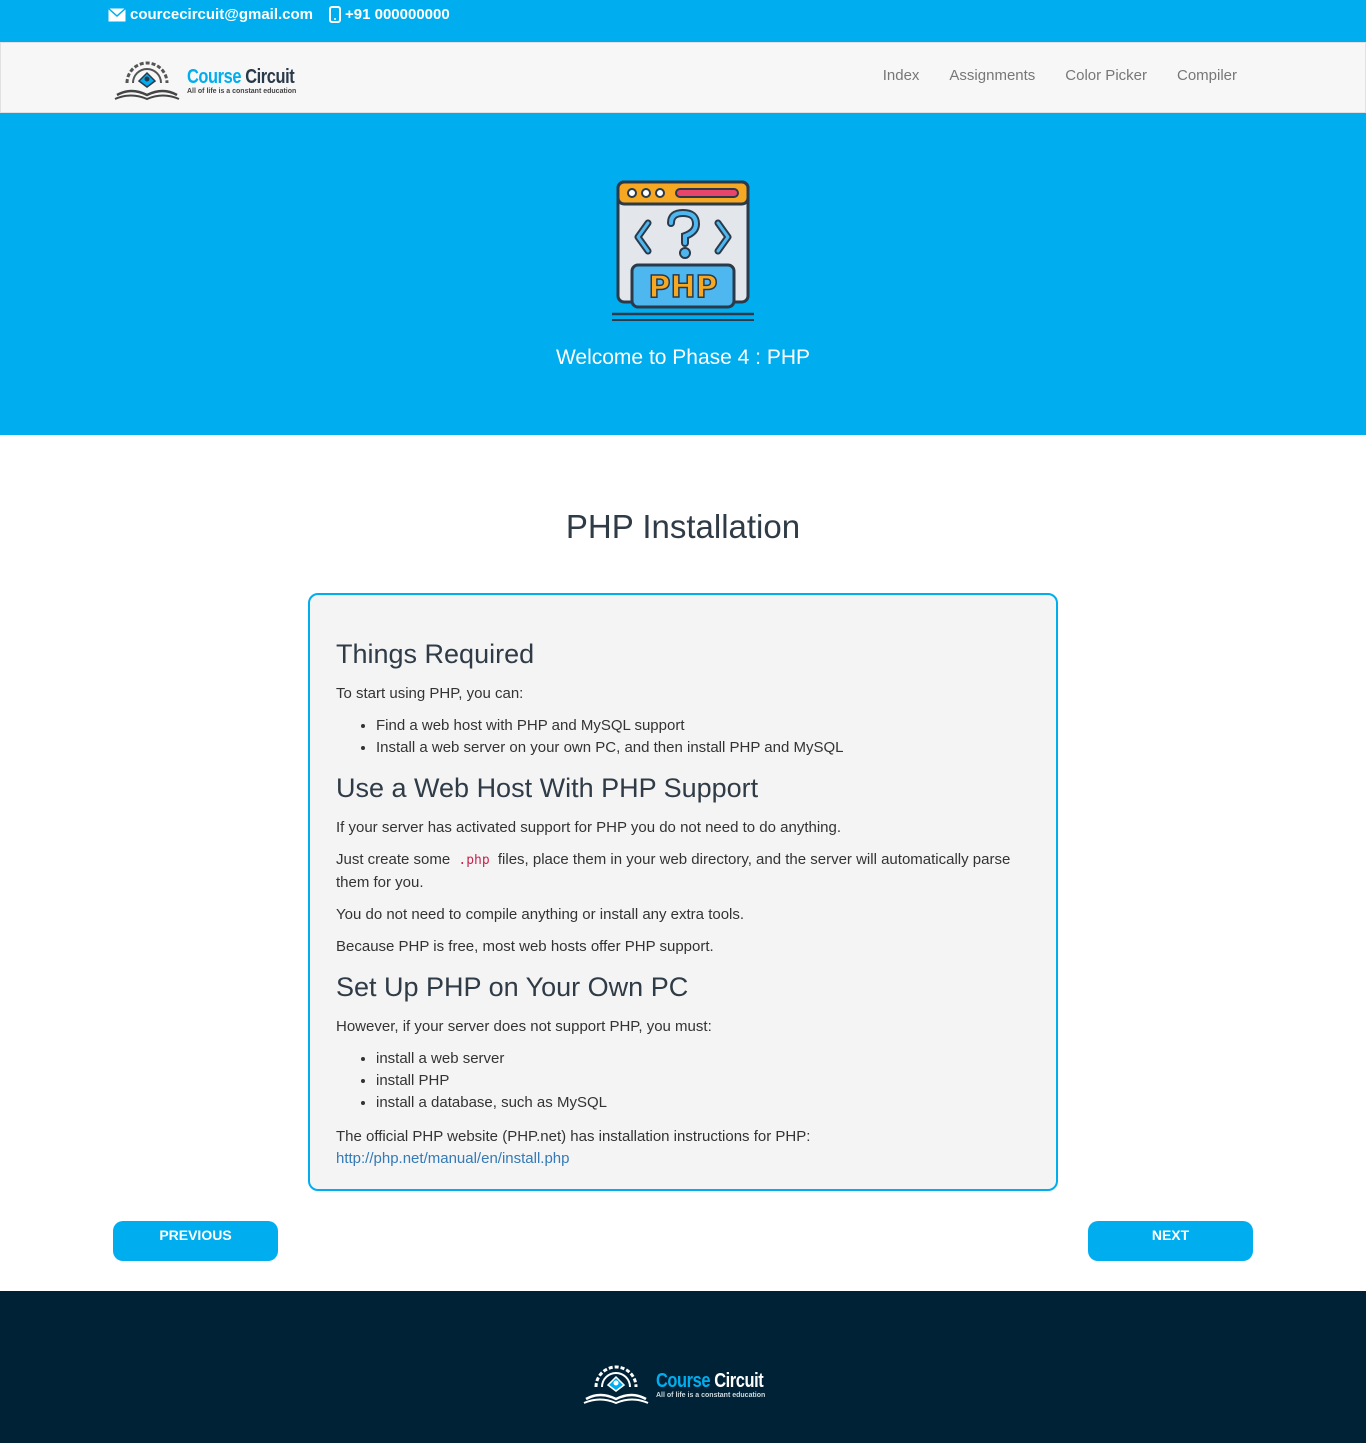 The height and width of the screenshot is (1443, 1366). What do you see at coordinates (1170, 1241) in the screenshot?
I see `next-button: NEXT` at bounding box center [1170, 1241].